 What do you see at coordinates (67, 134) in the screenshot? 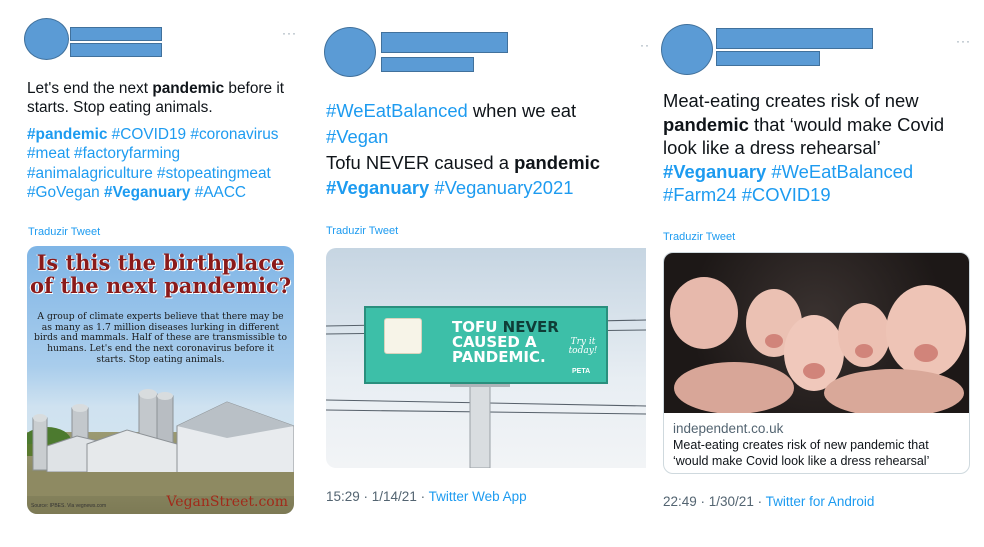
I see `hashtag-pandemic: #pandemic` at bounding box center [67, 134].